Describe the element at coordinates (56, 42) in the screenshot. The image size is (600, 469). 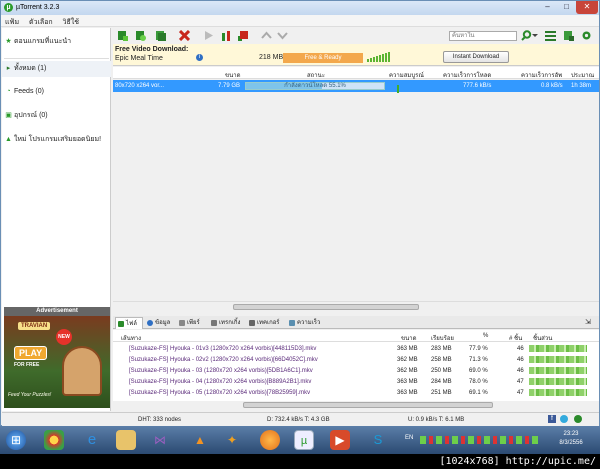
I see `sidebar-item-featured: ★ ตอนแกรมที่แนะนำ` at that location.